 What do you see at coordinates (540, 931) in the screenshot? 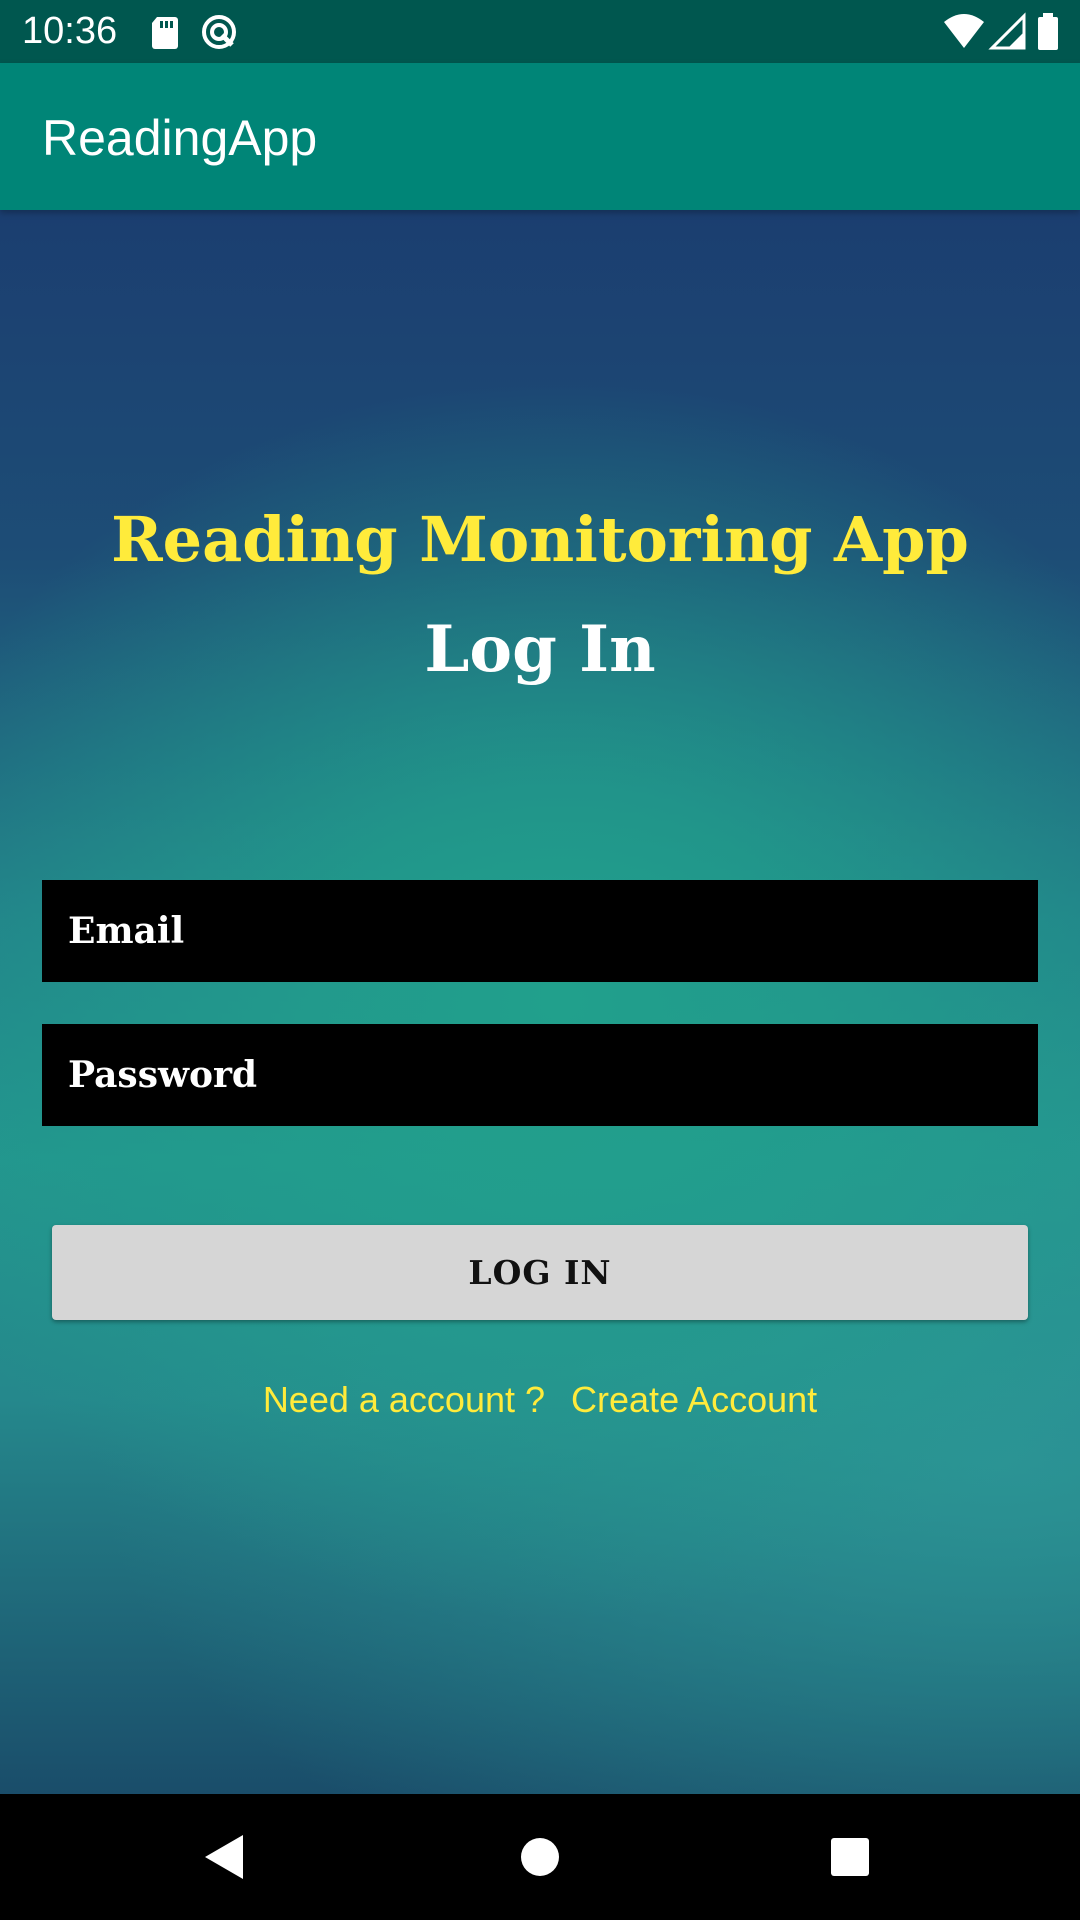
I see `email-field` at bounding box center [540, 931].